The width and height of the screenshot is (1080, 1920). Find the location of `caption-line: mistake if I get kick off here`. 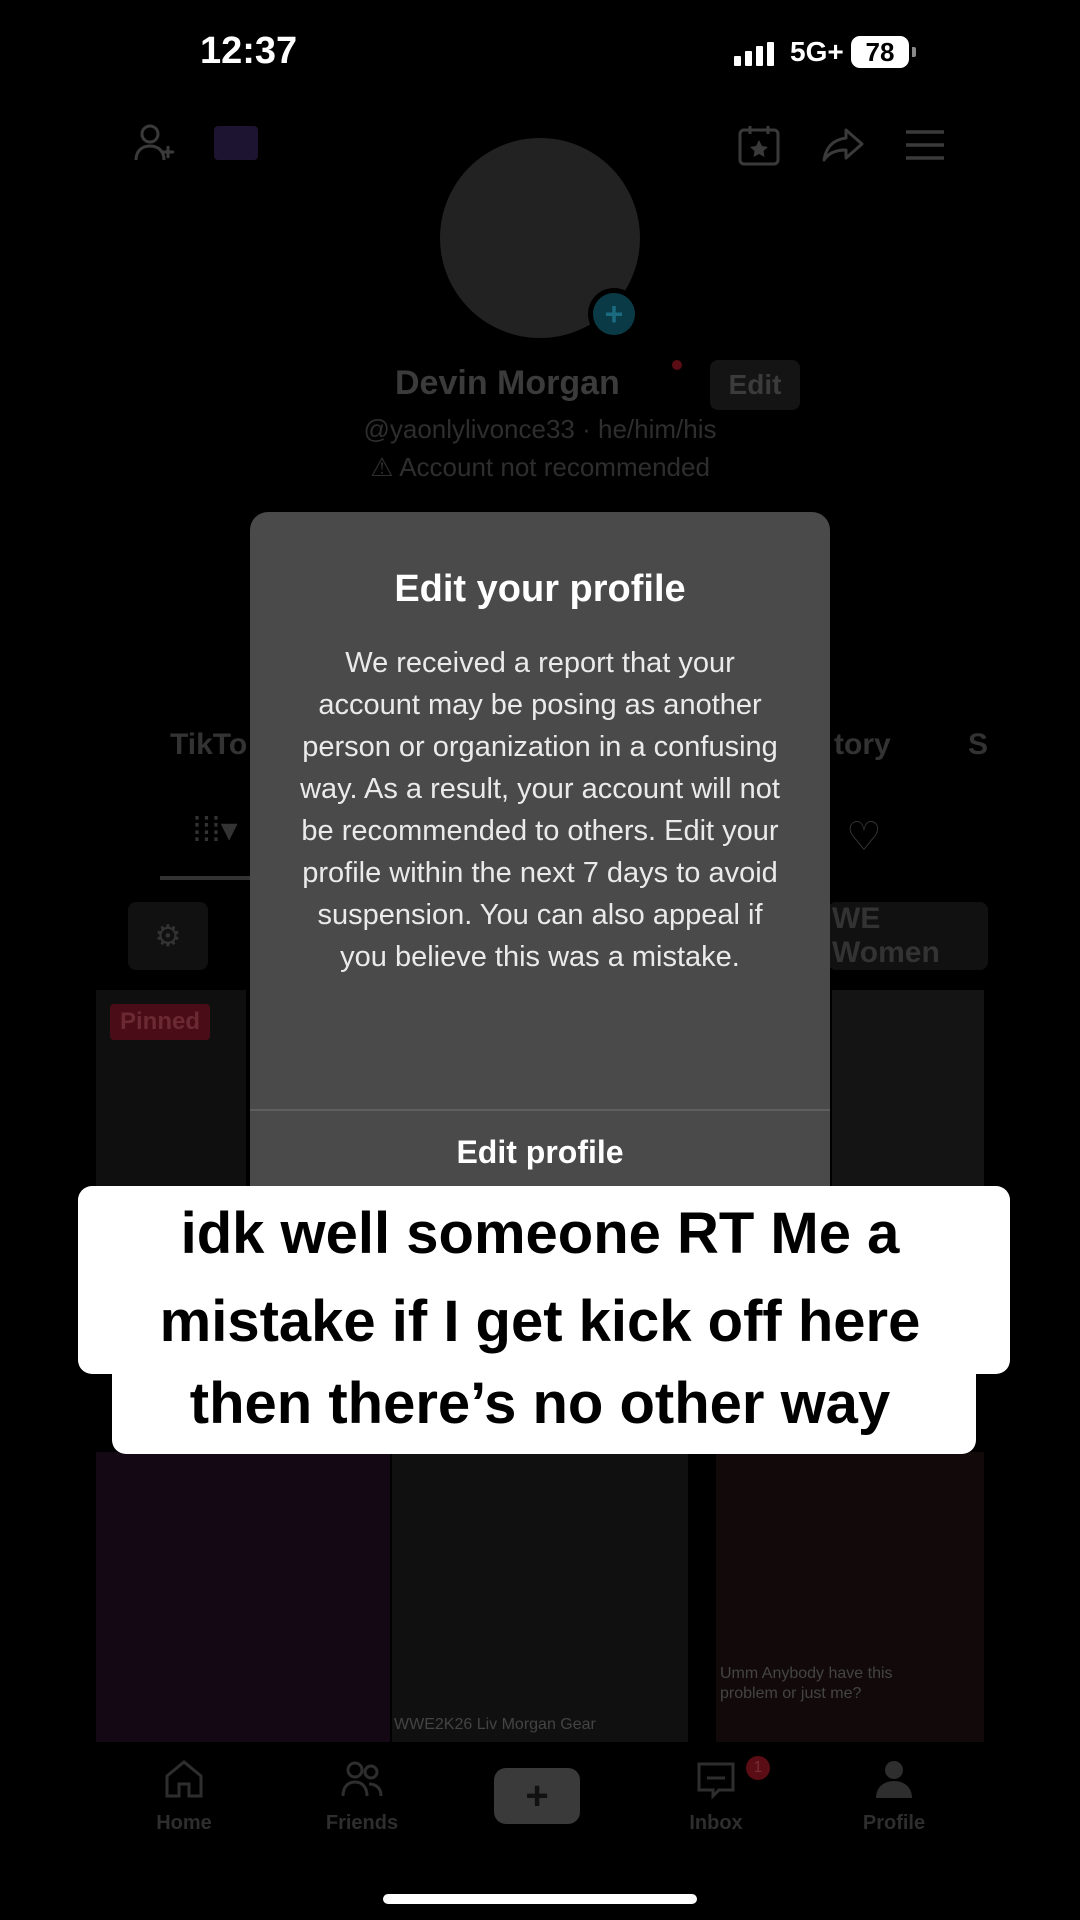

caption-line: mistake if I get kick off here is located at coordinates (540, 1321).